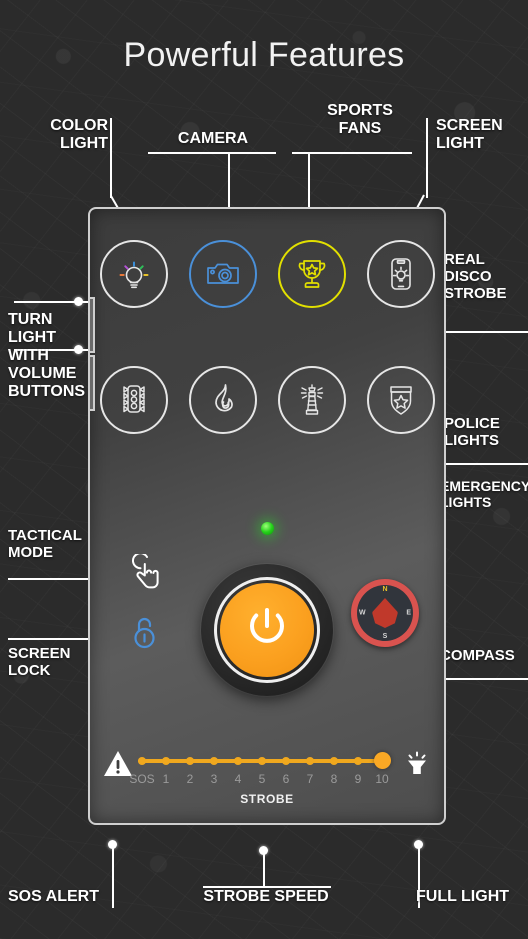 This screenshot has width=528, height=939. I want to click on compass-direction-n: N, so click(385, 589).